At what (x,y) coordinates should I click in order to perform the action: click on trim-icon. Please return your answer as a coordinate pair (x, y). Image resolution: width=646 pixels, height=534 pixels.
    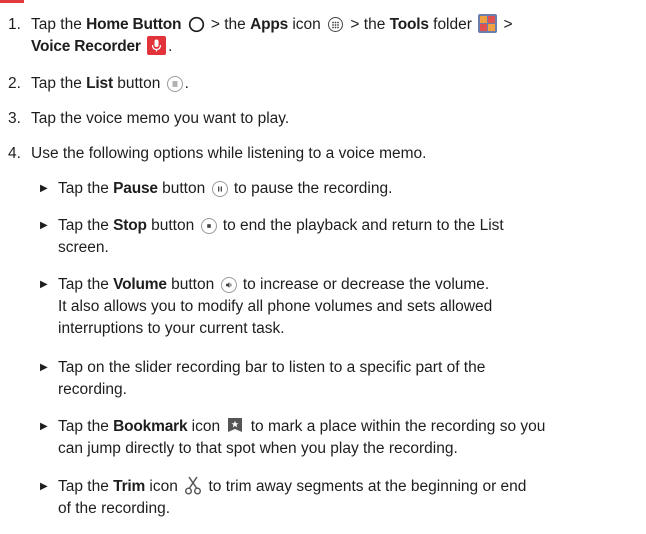
    Looking at the image, I should click on (193, 485).